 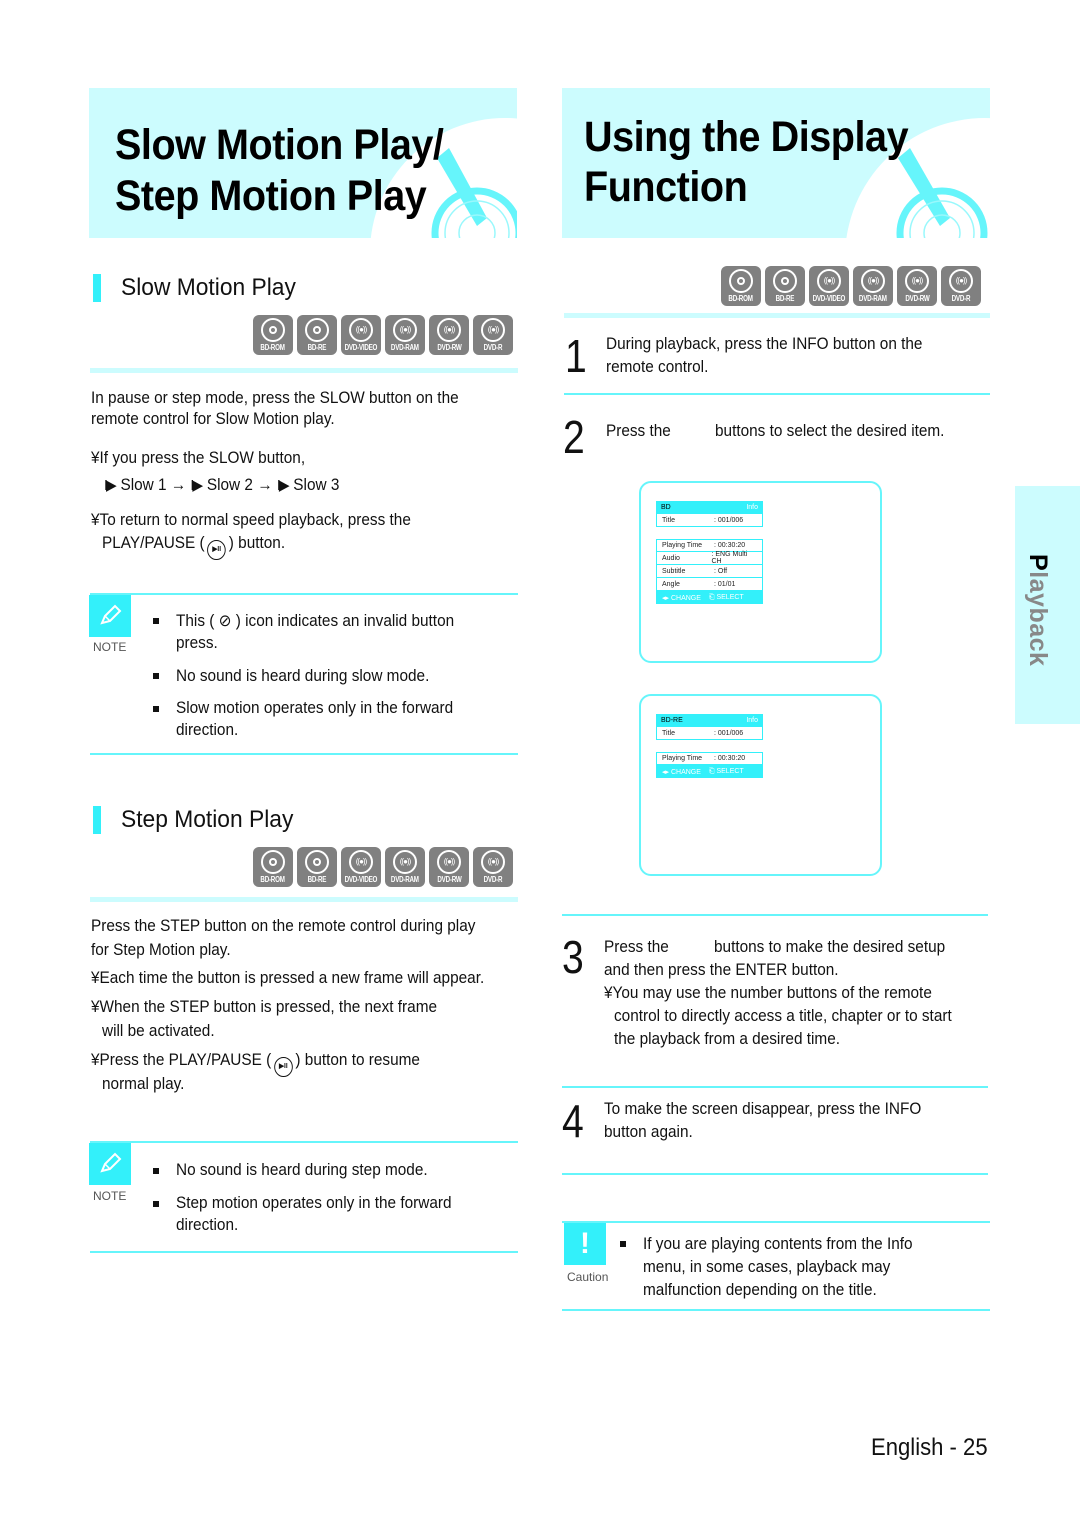 I want to click on bullet-square, so click(x=156, y=709).